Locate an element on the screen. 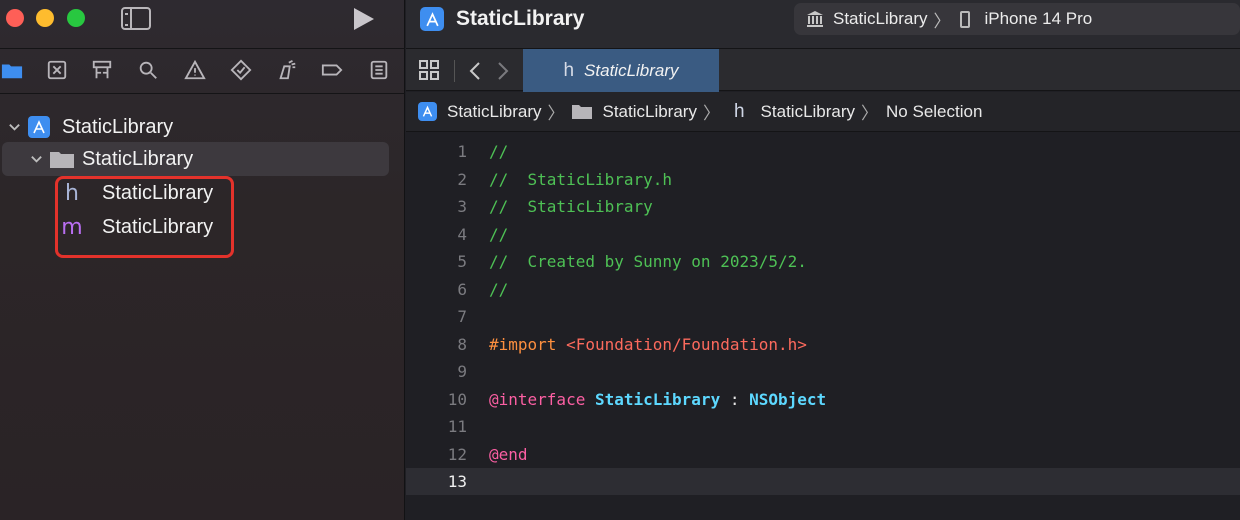  forward-arrow-icon is located at coordinates (503, 71).